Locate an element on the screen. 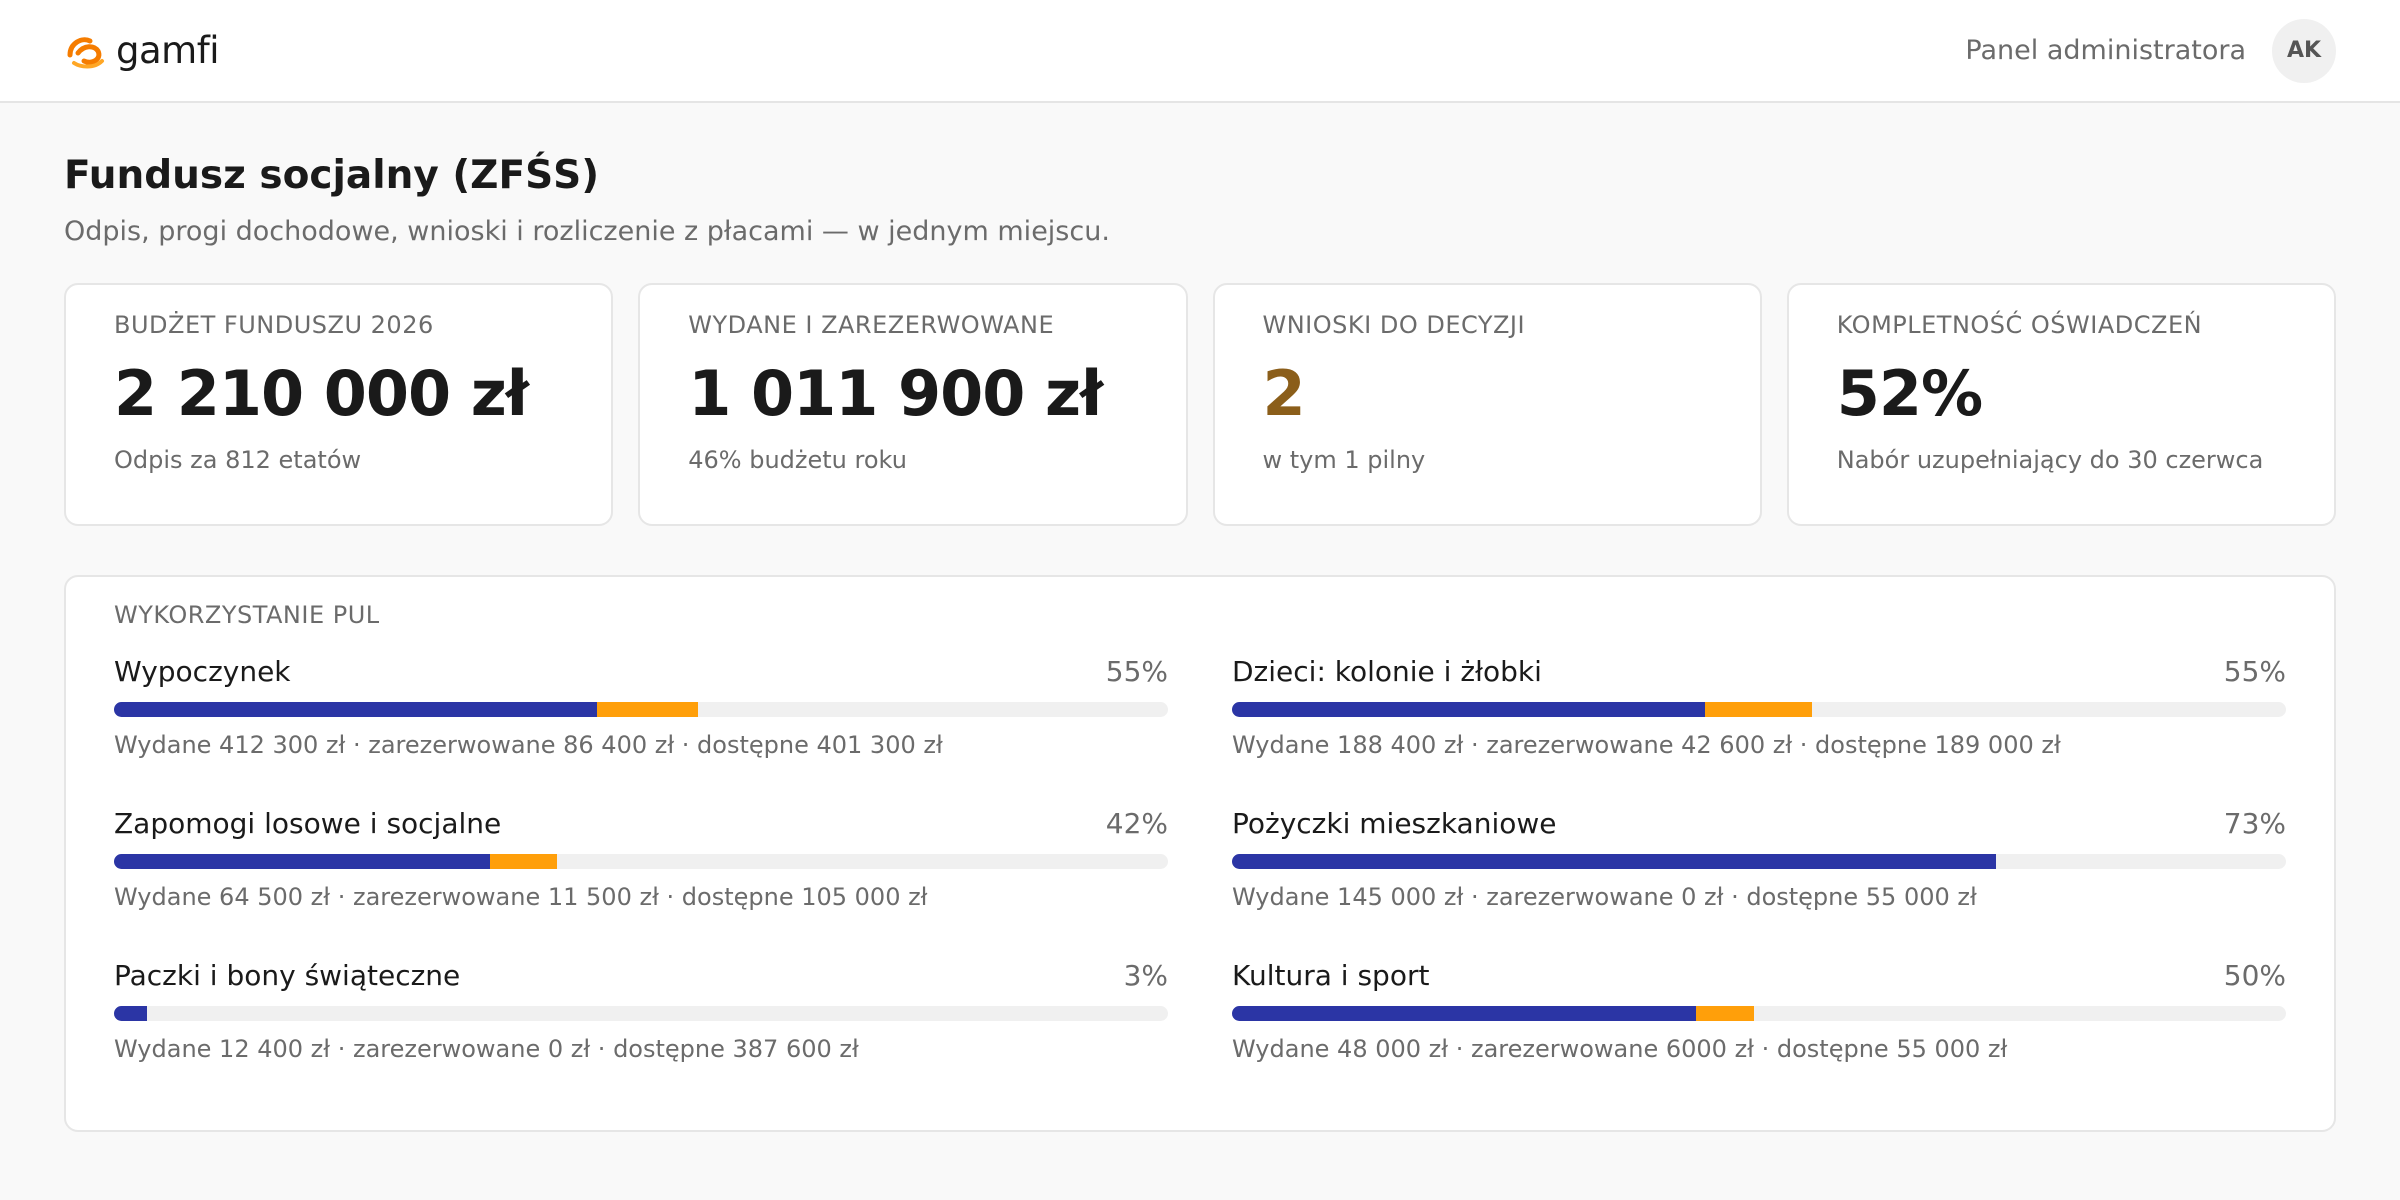 Image resolution: width=2400 pixels, height=1200 pixels. pool-percent: 50% is located at coordinates (2254, 975).